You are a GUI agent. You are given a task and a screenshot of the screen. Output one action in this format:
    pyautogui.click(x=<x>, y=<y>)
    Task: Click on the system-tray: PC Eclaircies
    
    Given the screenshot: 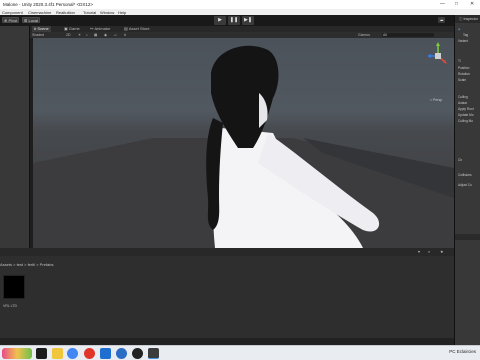 What is the action you would take?
    pyautogui.click(x=462, y=351)
    